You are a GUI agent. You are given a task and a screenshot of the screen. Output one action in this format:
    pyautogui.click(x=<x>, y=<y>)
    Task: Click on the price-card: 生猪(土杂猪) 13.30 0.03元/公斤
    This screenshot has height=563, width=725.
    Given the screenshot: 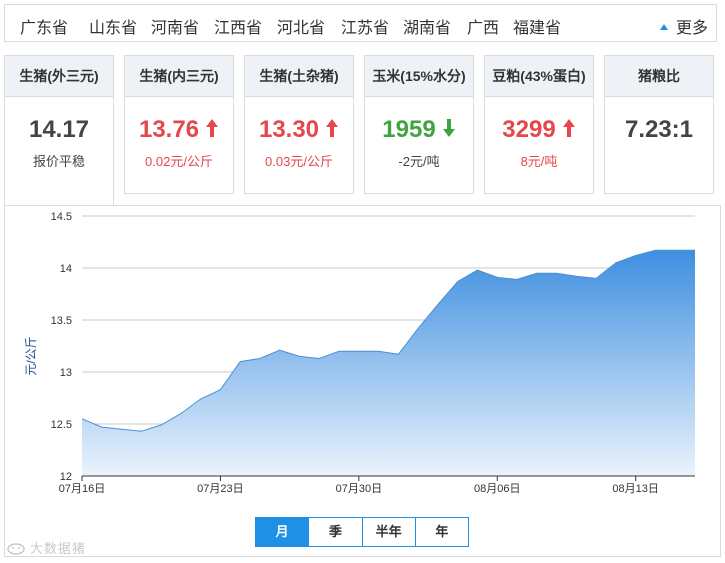 What is the action you would take?
    pyautogui.click(x=299, y=124)
    